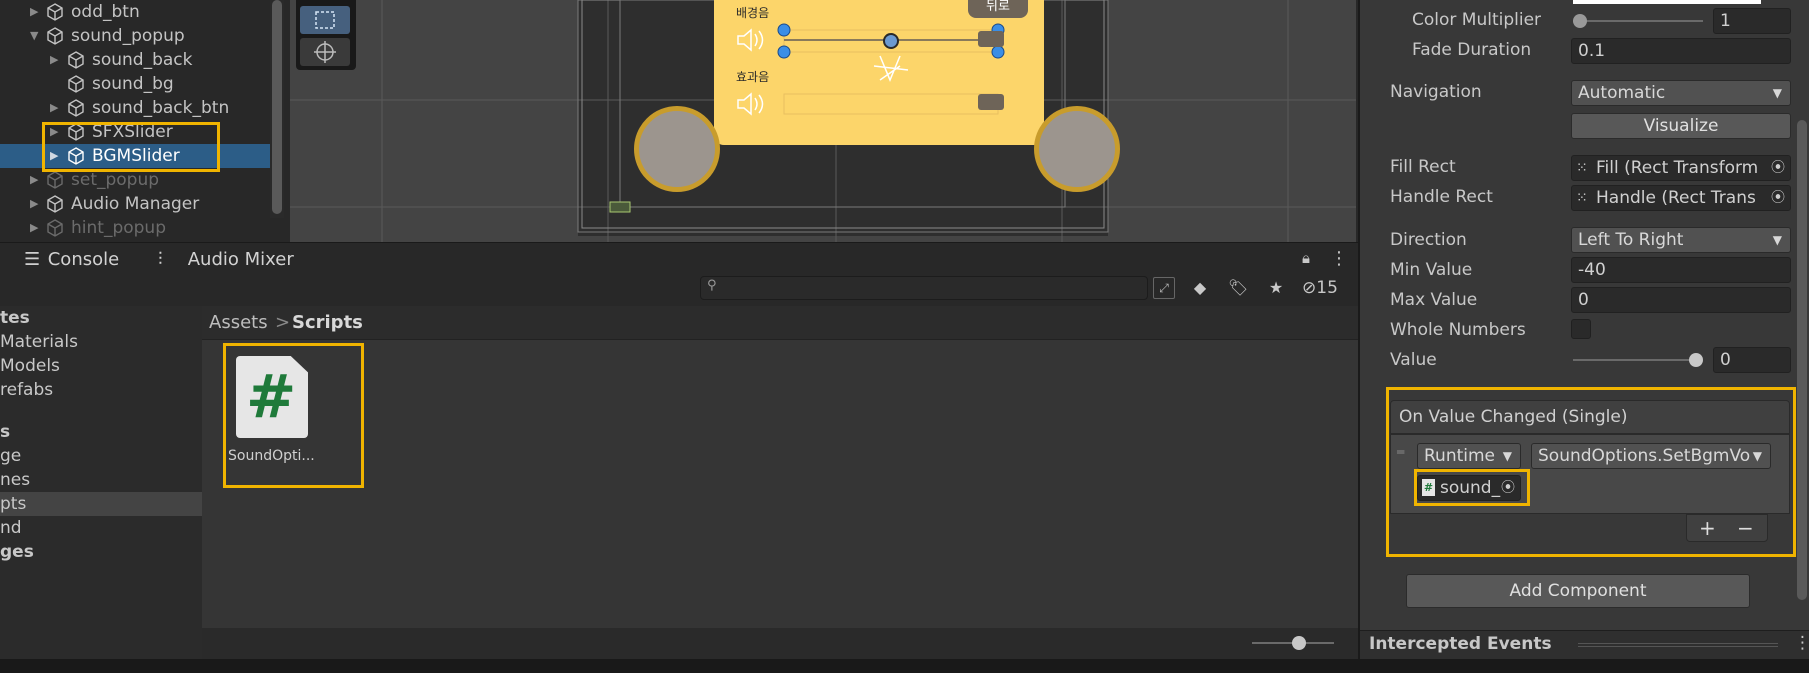 This screenshot has height=673, width=1809. What do you see at coordinates (937, 288) in the screenshot?
I see `project-search-input: ⚲ ⤢` at bounding box center [937, 288].